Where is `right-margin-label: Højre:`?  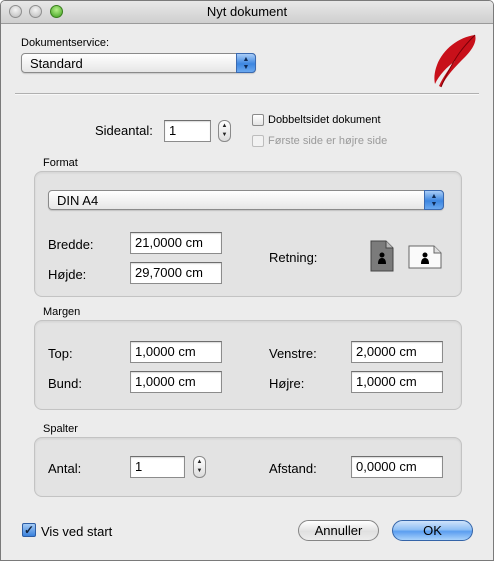 right-margin-label: Højre: is located at coordinates (287, 383).